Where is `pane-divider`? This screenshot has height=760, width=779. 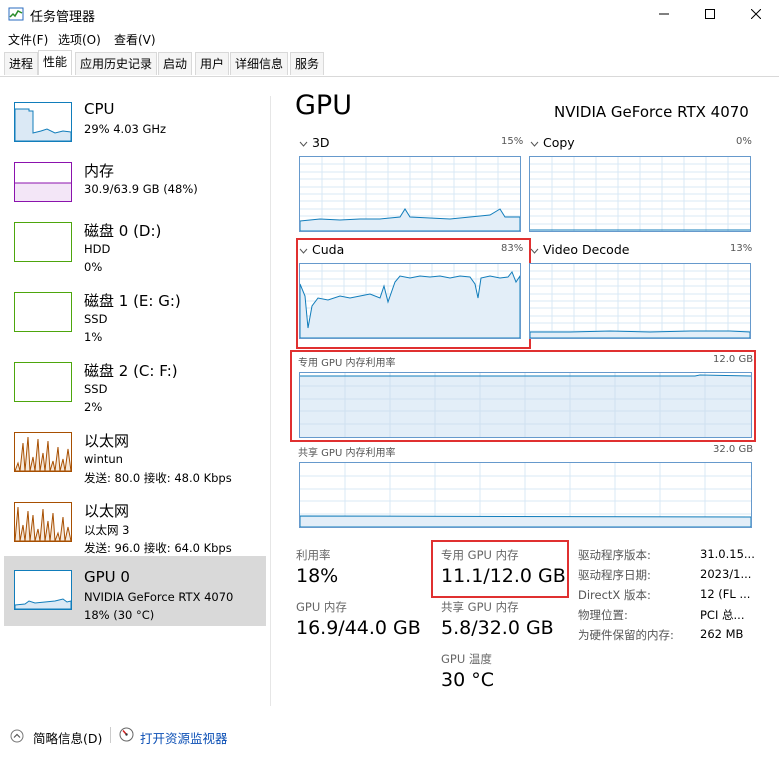 pane-divider is located at coordinates (270, 401).